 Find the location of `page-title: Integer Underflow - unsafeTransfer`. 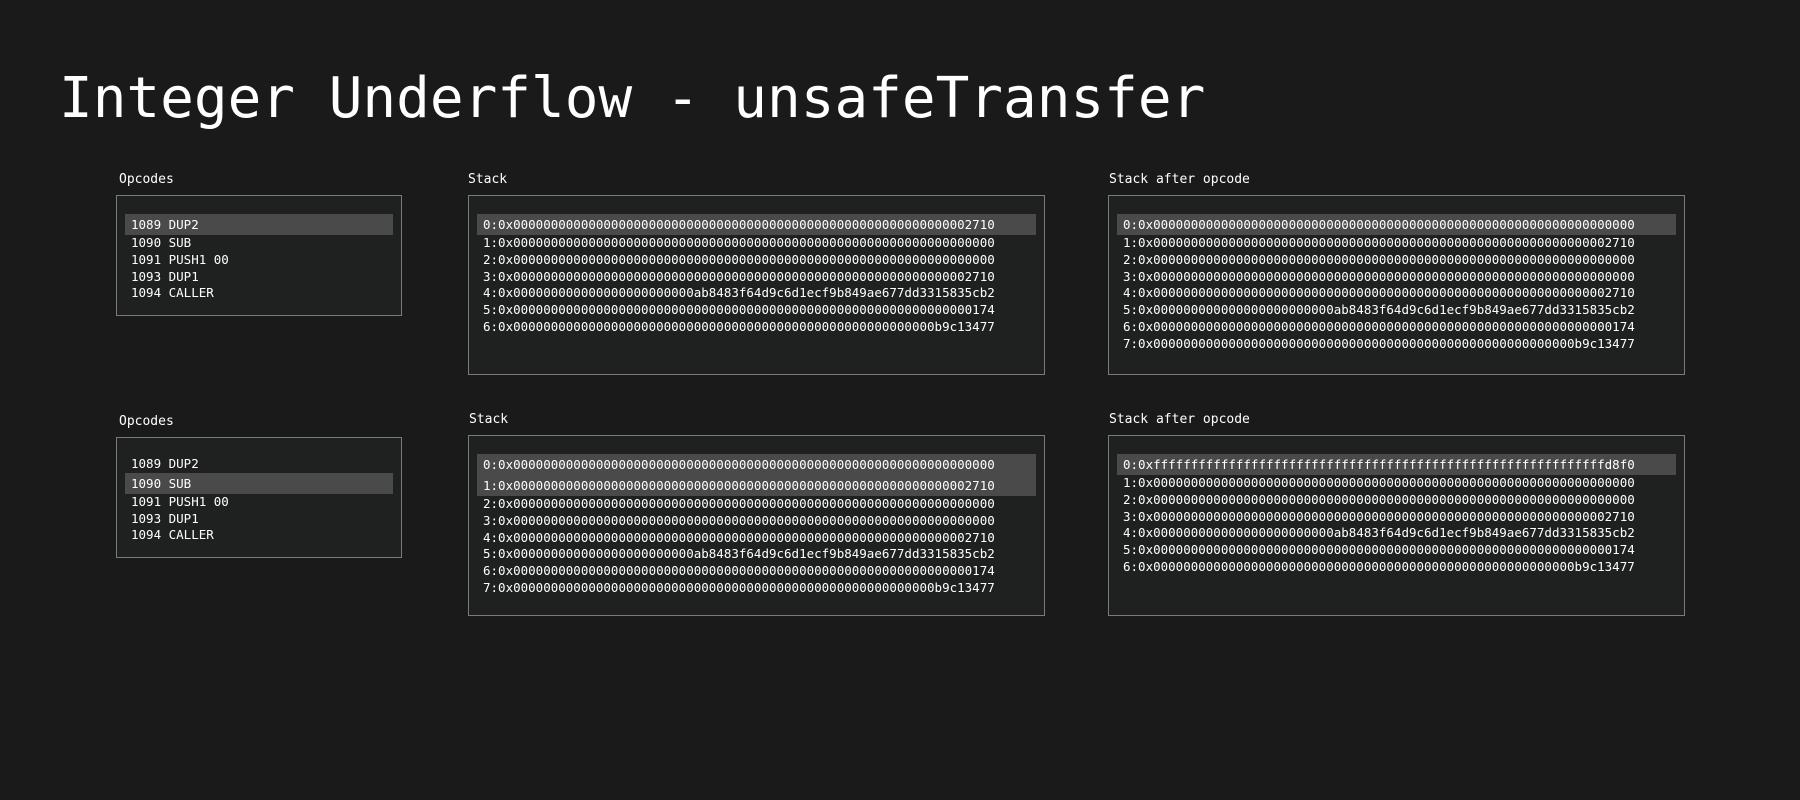

page-title: Integer Underflow - unsafeTransfer is located at coordinates (632, 98).